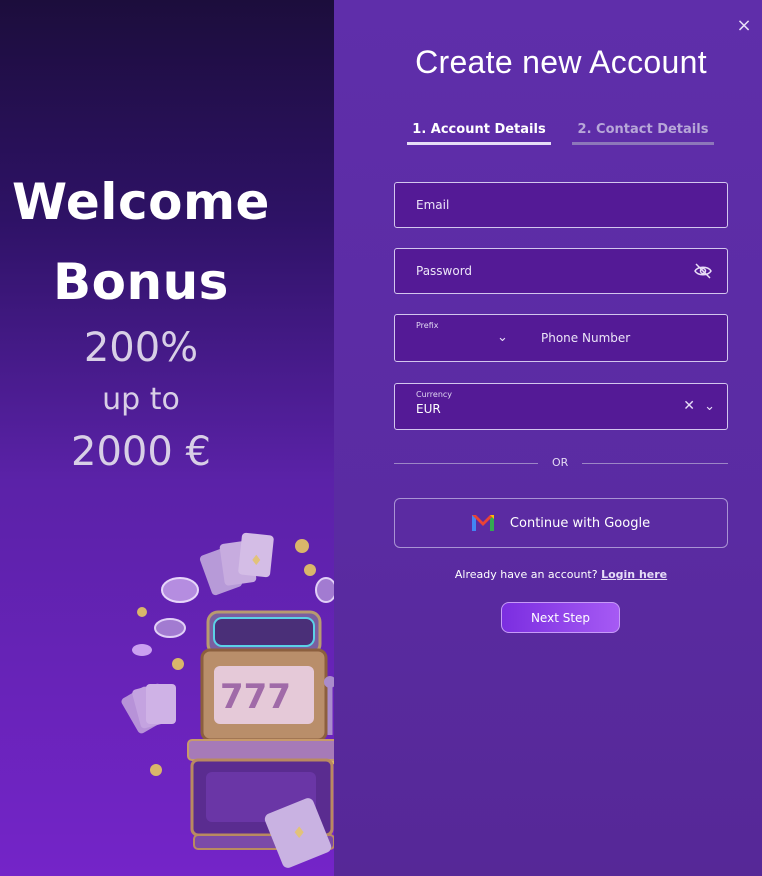 The width and height of the screenshot is (762, 876). What do you see at coordinates (703, 271) in the screenshot?
I see `eye-off-icon` at bounding box center [703, 271].